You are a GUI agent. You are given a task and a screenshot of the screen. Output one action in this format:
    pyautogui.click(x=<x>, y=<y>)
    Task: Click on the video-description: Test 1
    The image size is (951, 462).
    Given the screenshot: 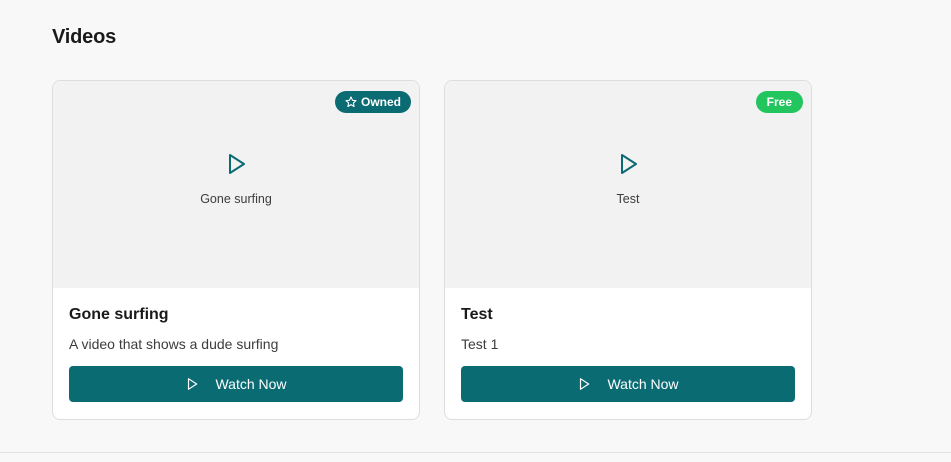 What is the action you would take?
    pyautogui.click(x=480, y=344)
    